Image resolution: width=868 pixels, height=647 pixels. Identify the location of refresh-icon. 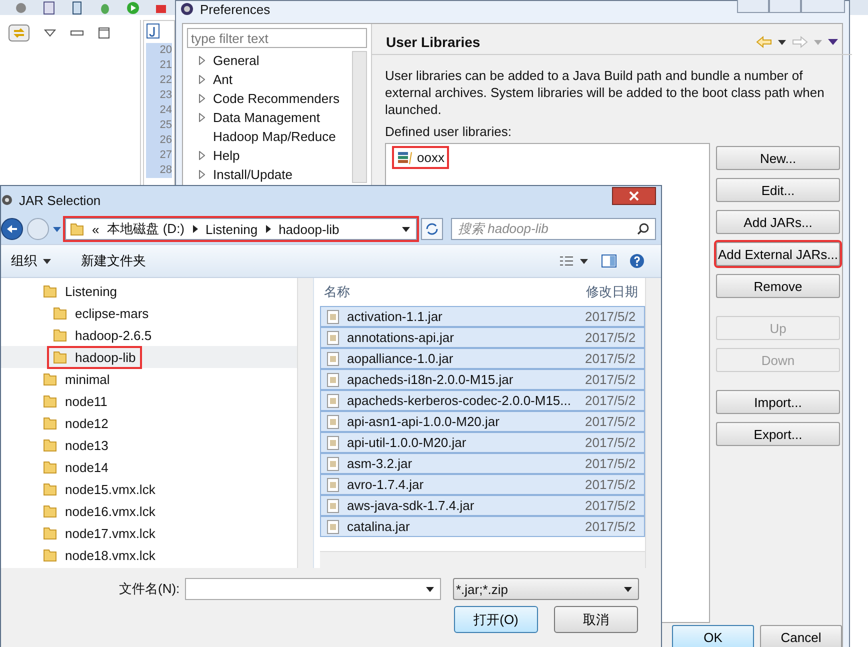
(432, 229).